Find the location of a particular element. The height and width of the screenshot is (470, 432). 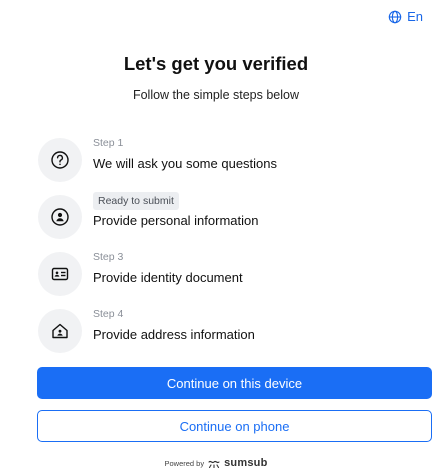

step-number: Step 4 is located at coordinates (108, 314).